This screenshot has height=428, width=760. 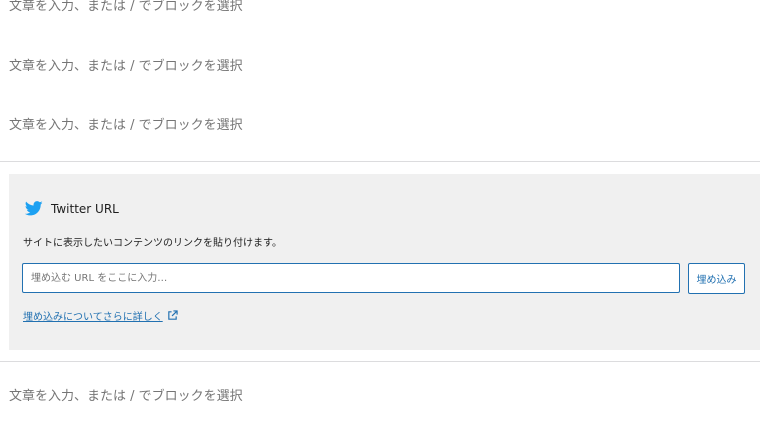 I want to click on block-divider-bottom, so click(x=380, y=361).